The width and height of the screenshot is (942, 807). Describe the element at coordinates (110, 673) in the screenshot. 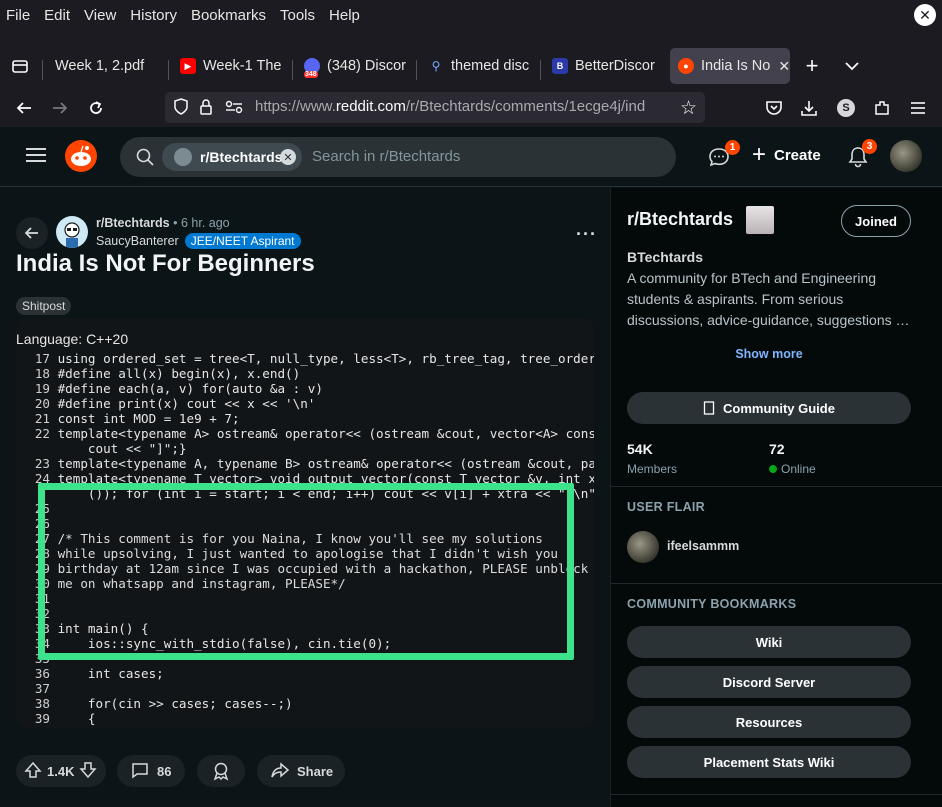

I see `code-text: int cases;` at that location.